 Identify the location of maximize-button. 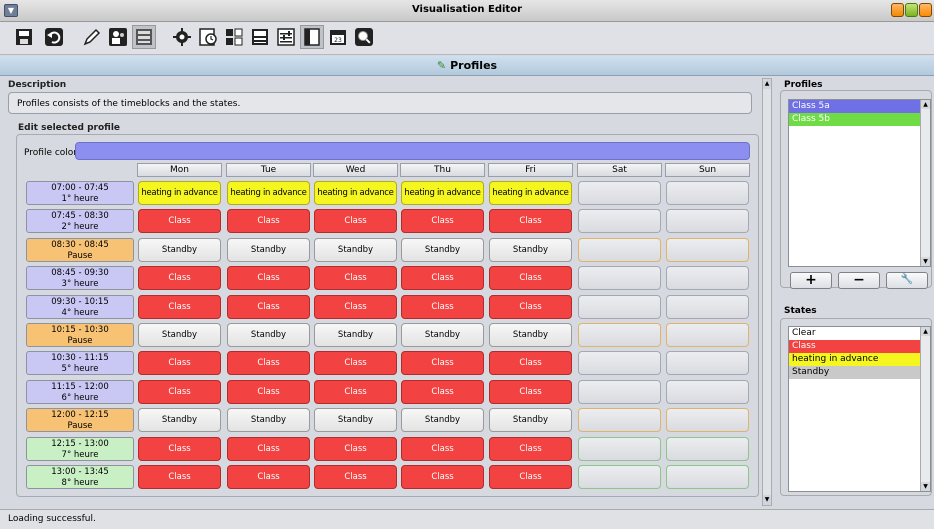
(911, 10).